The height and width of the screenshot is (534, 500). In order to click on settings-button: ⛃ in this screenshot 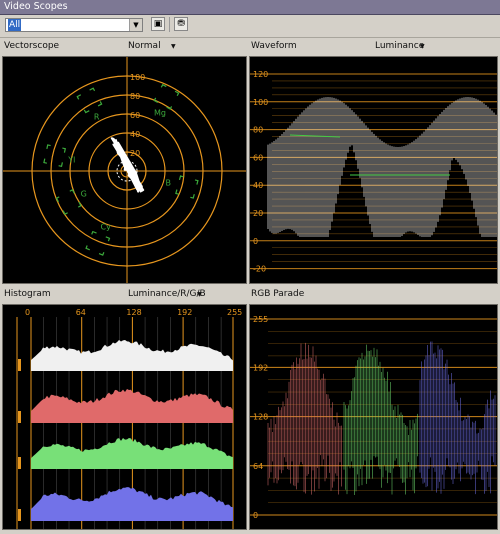, I will do `click(181, 24)`.